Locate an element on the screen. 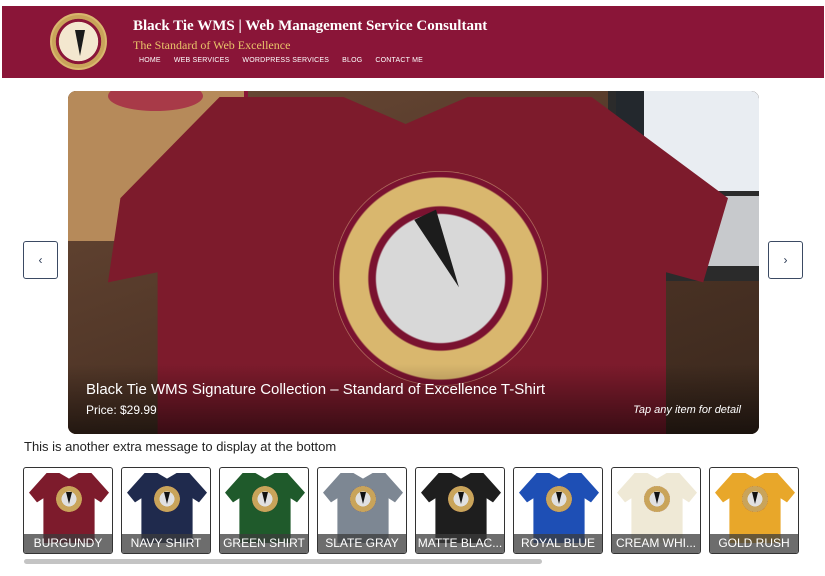 Image resolution: width=825 pixels, height=576 pixels. thumbnail-slate-gray: SLATE GRAY is located at coordinates (362, 510).